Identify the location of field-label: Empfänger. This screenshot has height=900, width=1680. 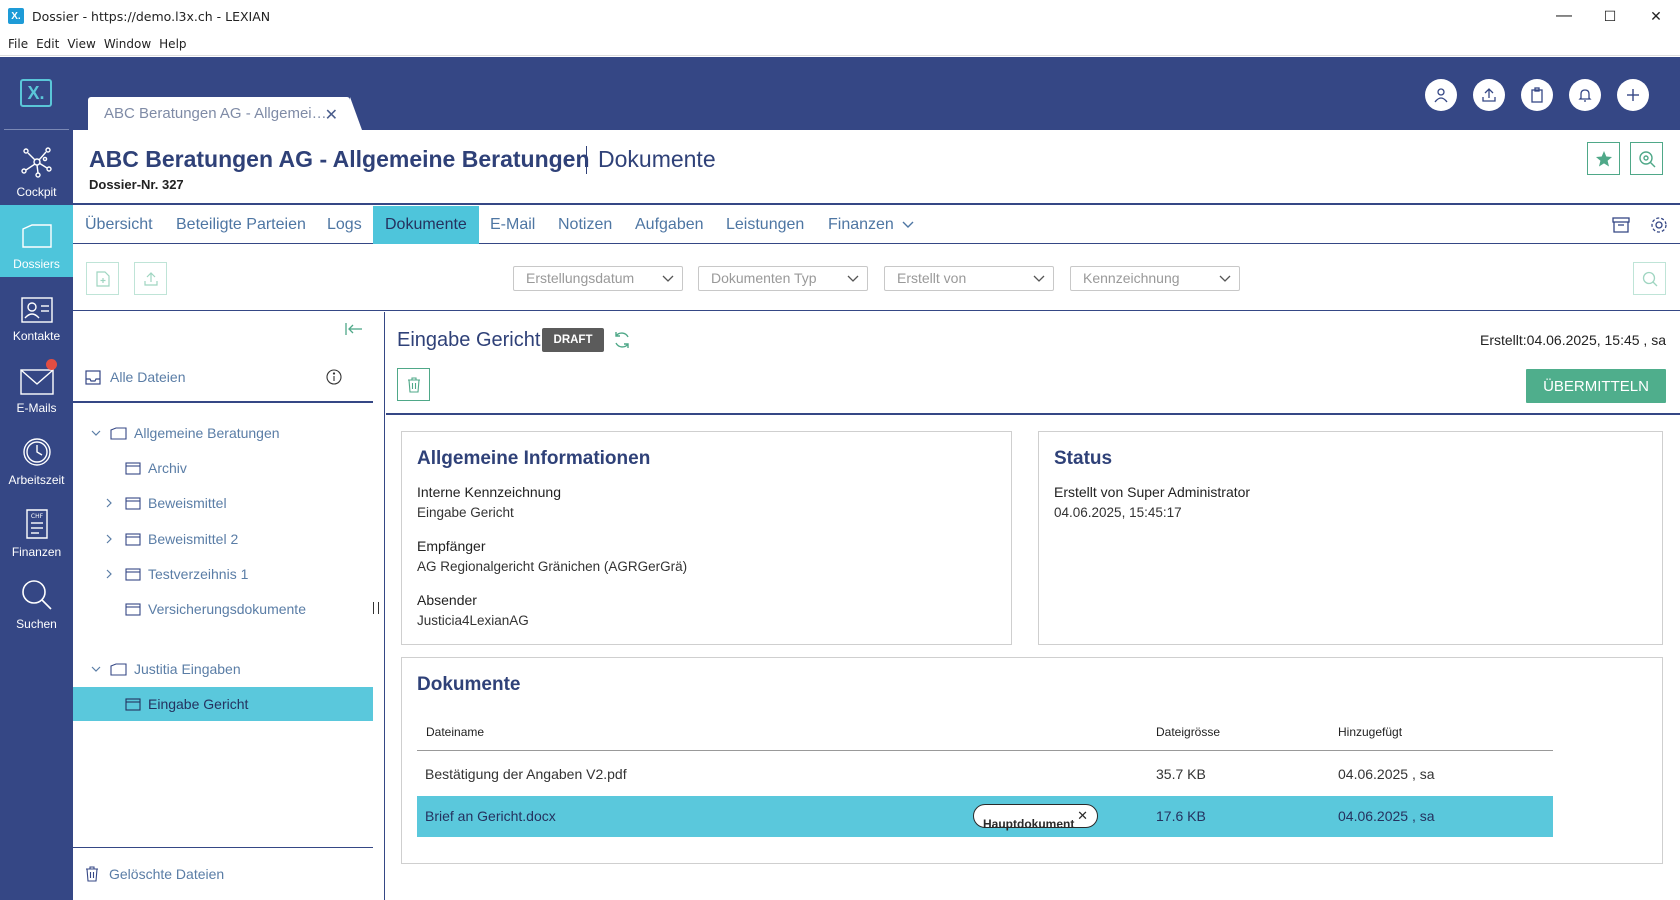
(451, 546).